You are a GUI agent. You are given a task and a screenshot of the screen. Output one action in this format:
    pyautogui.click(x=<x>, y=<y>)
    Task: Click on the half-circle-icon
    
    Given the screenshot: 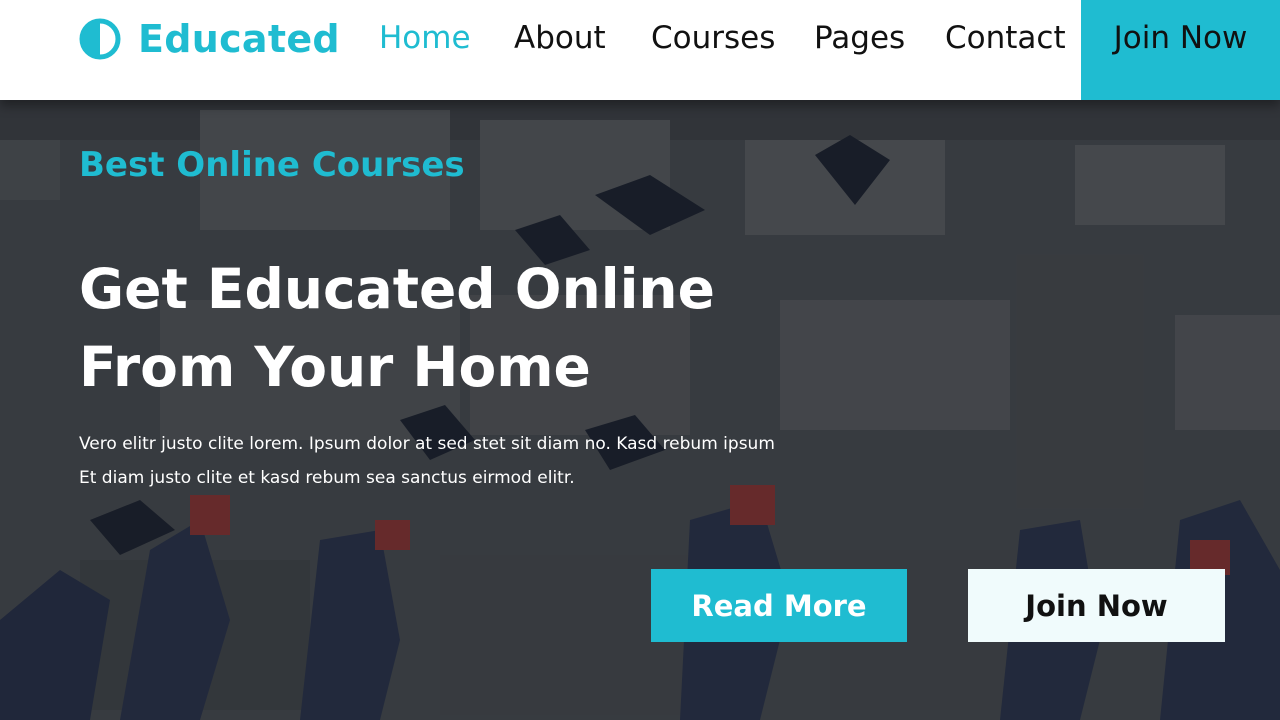 What is the action you would take?
    pyautogui.click(x=100, y=39)
    